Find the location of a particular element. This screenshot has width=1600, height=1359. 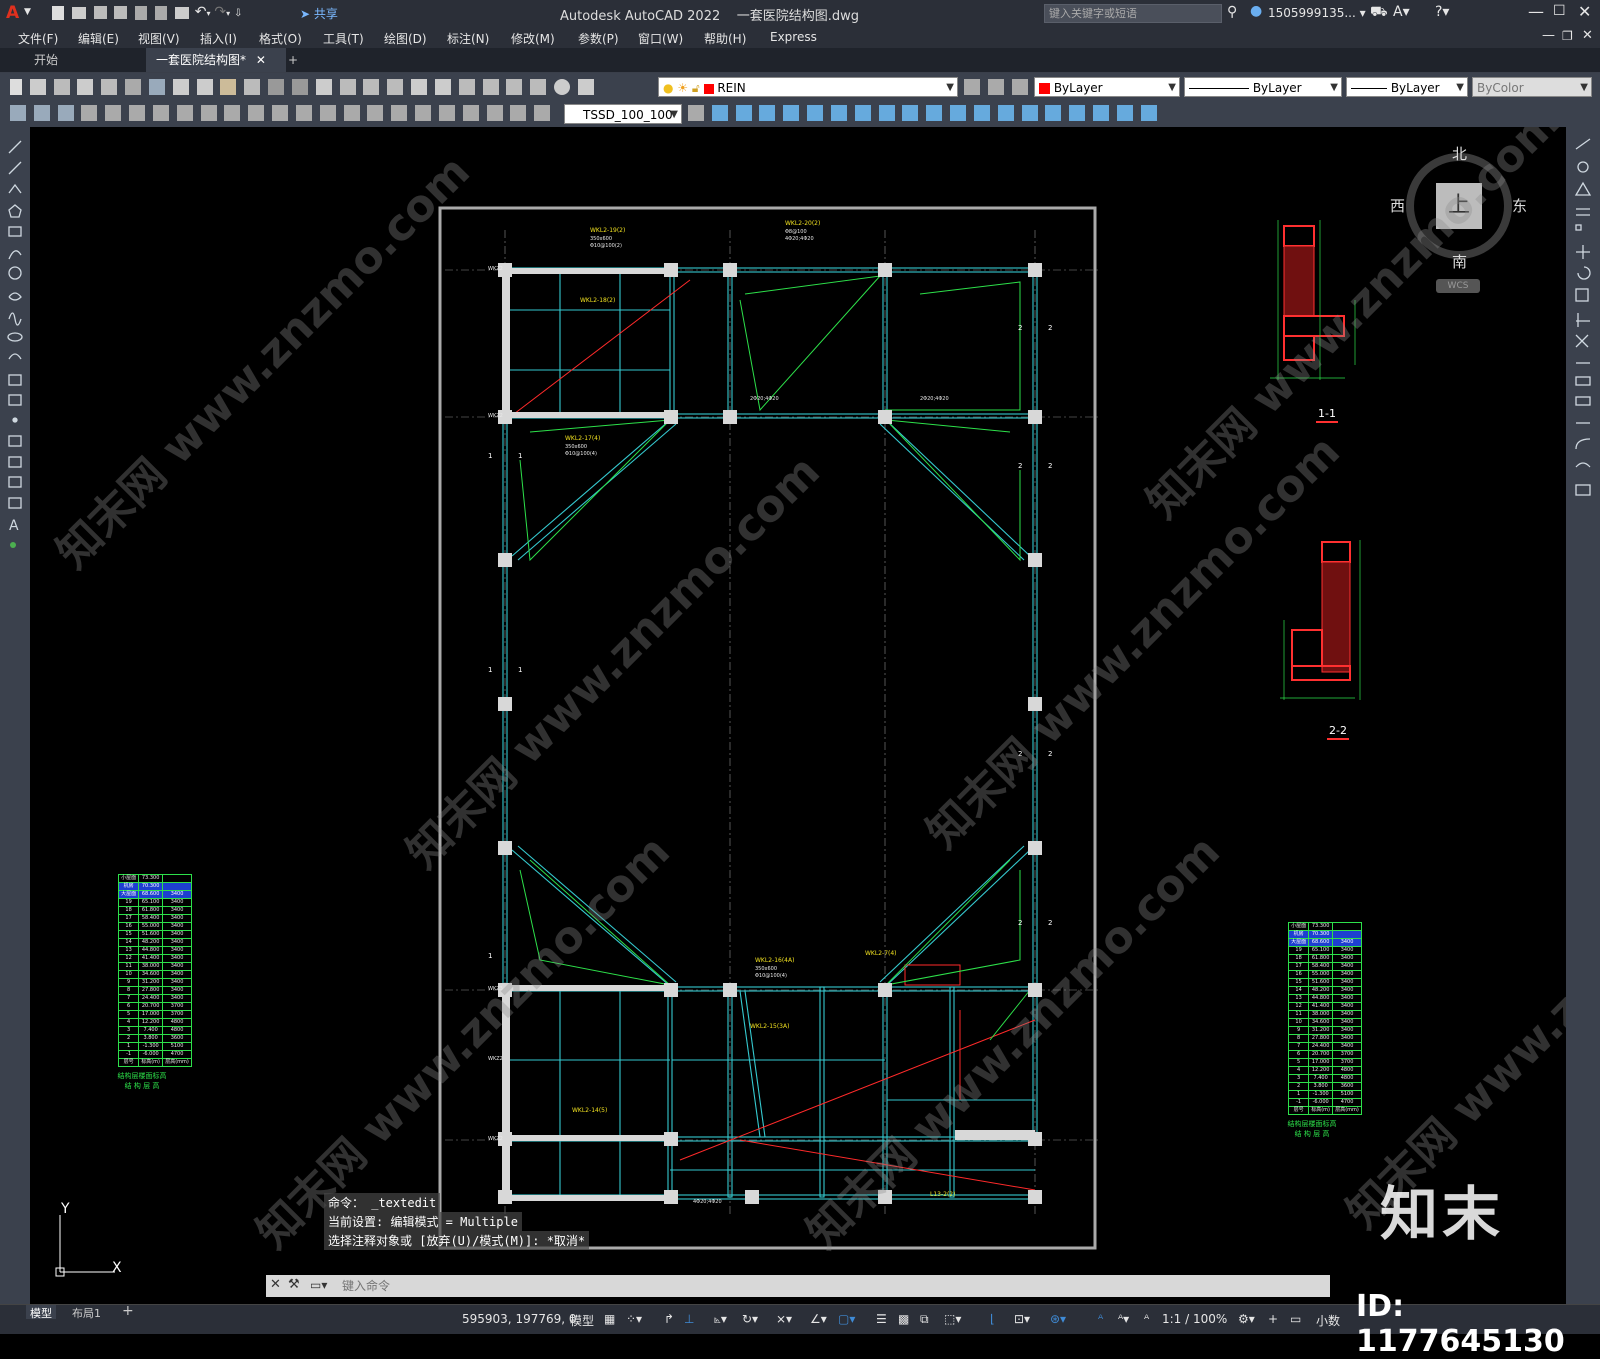

quick-dim-icon is located at coordinates (280, 113).